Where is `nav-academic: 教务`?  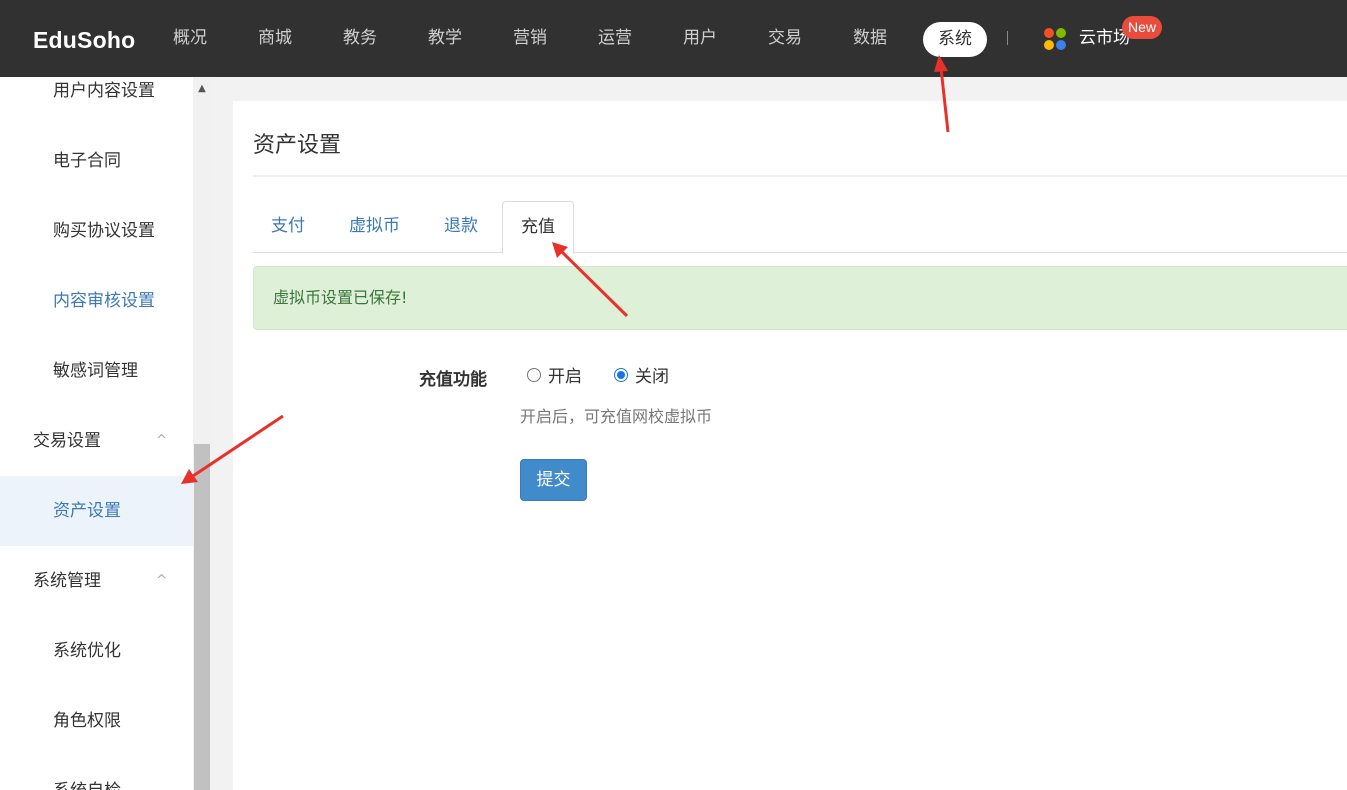
nav-academic: 教务 is located at coordinates (360, 38).